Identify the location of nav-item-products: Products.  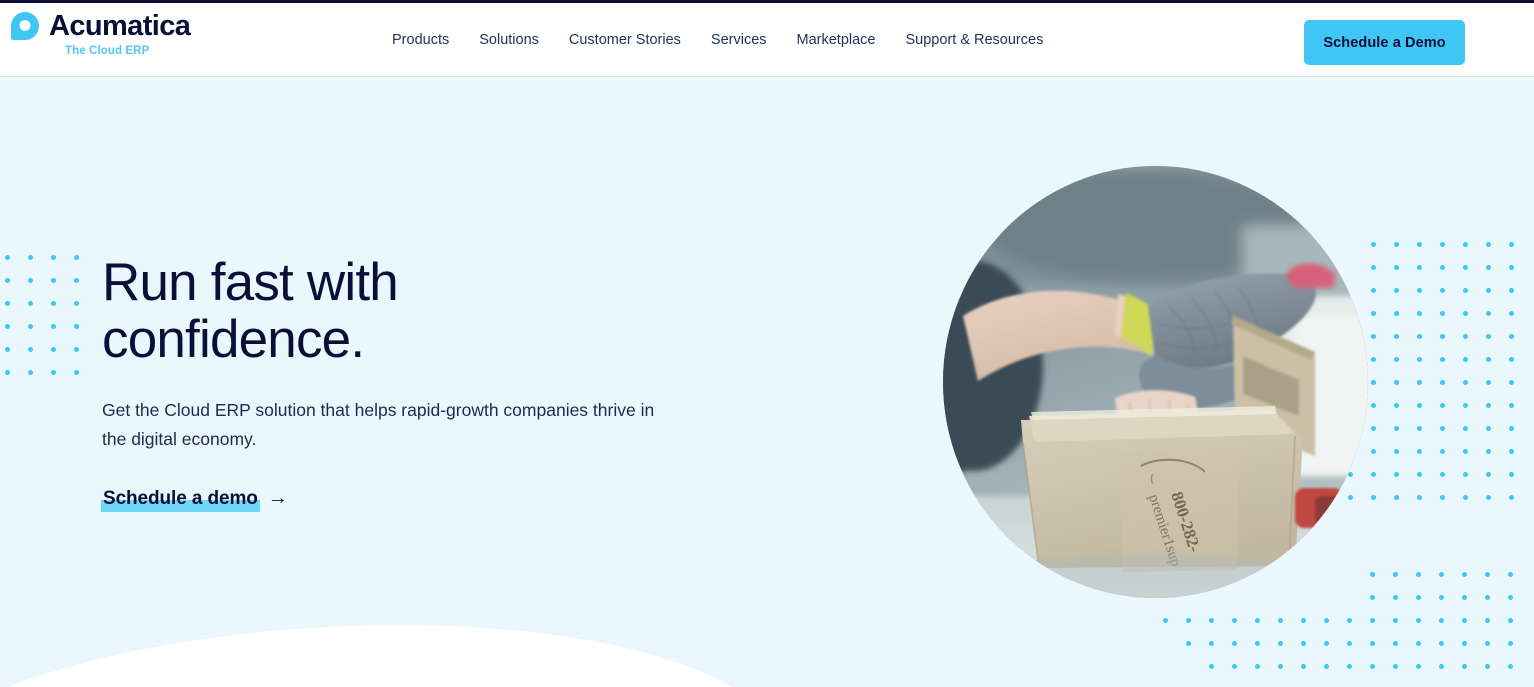
(428, 40).